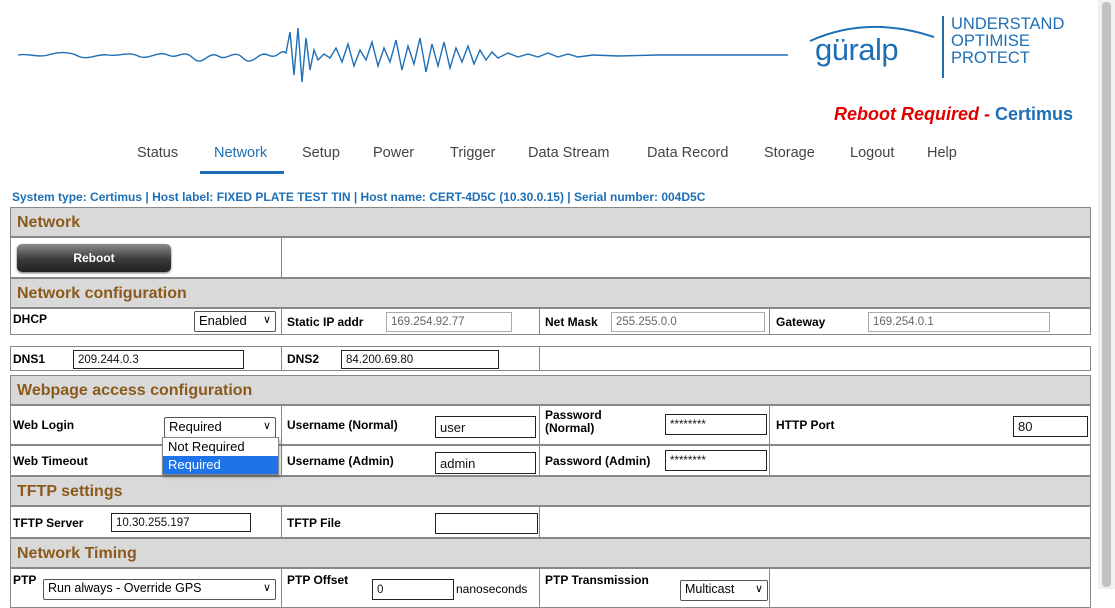 The width and height of the screenshot is (1115, 608). What do you see at coordinates (1008, 24) in the screenshot?
I see `tagline-line: UNDERSTAND` at bounding box center [1008, 24].